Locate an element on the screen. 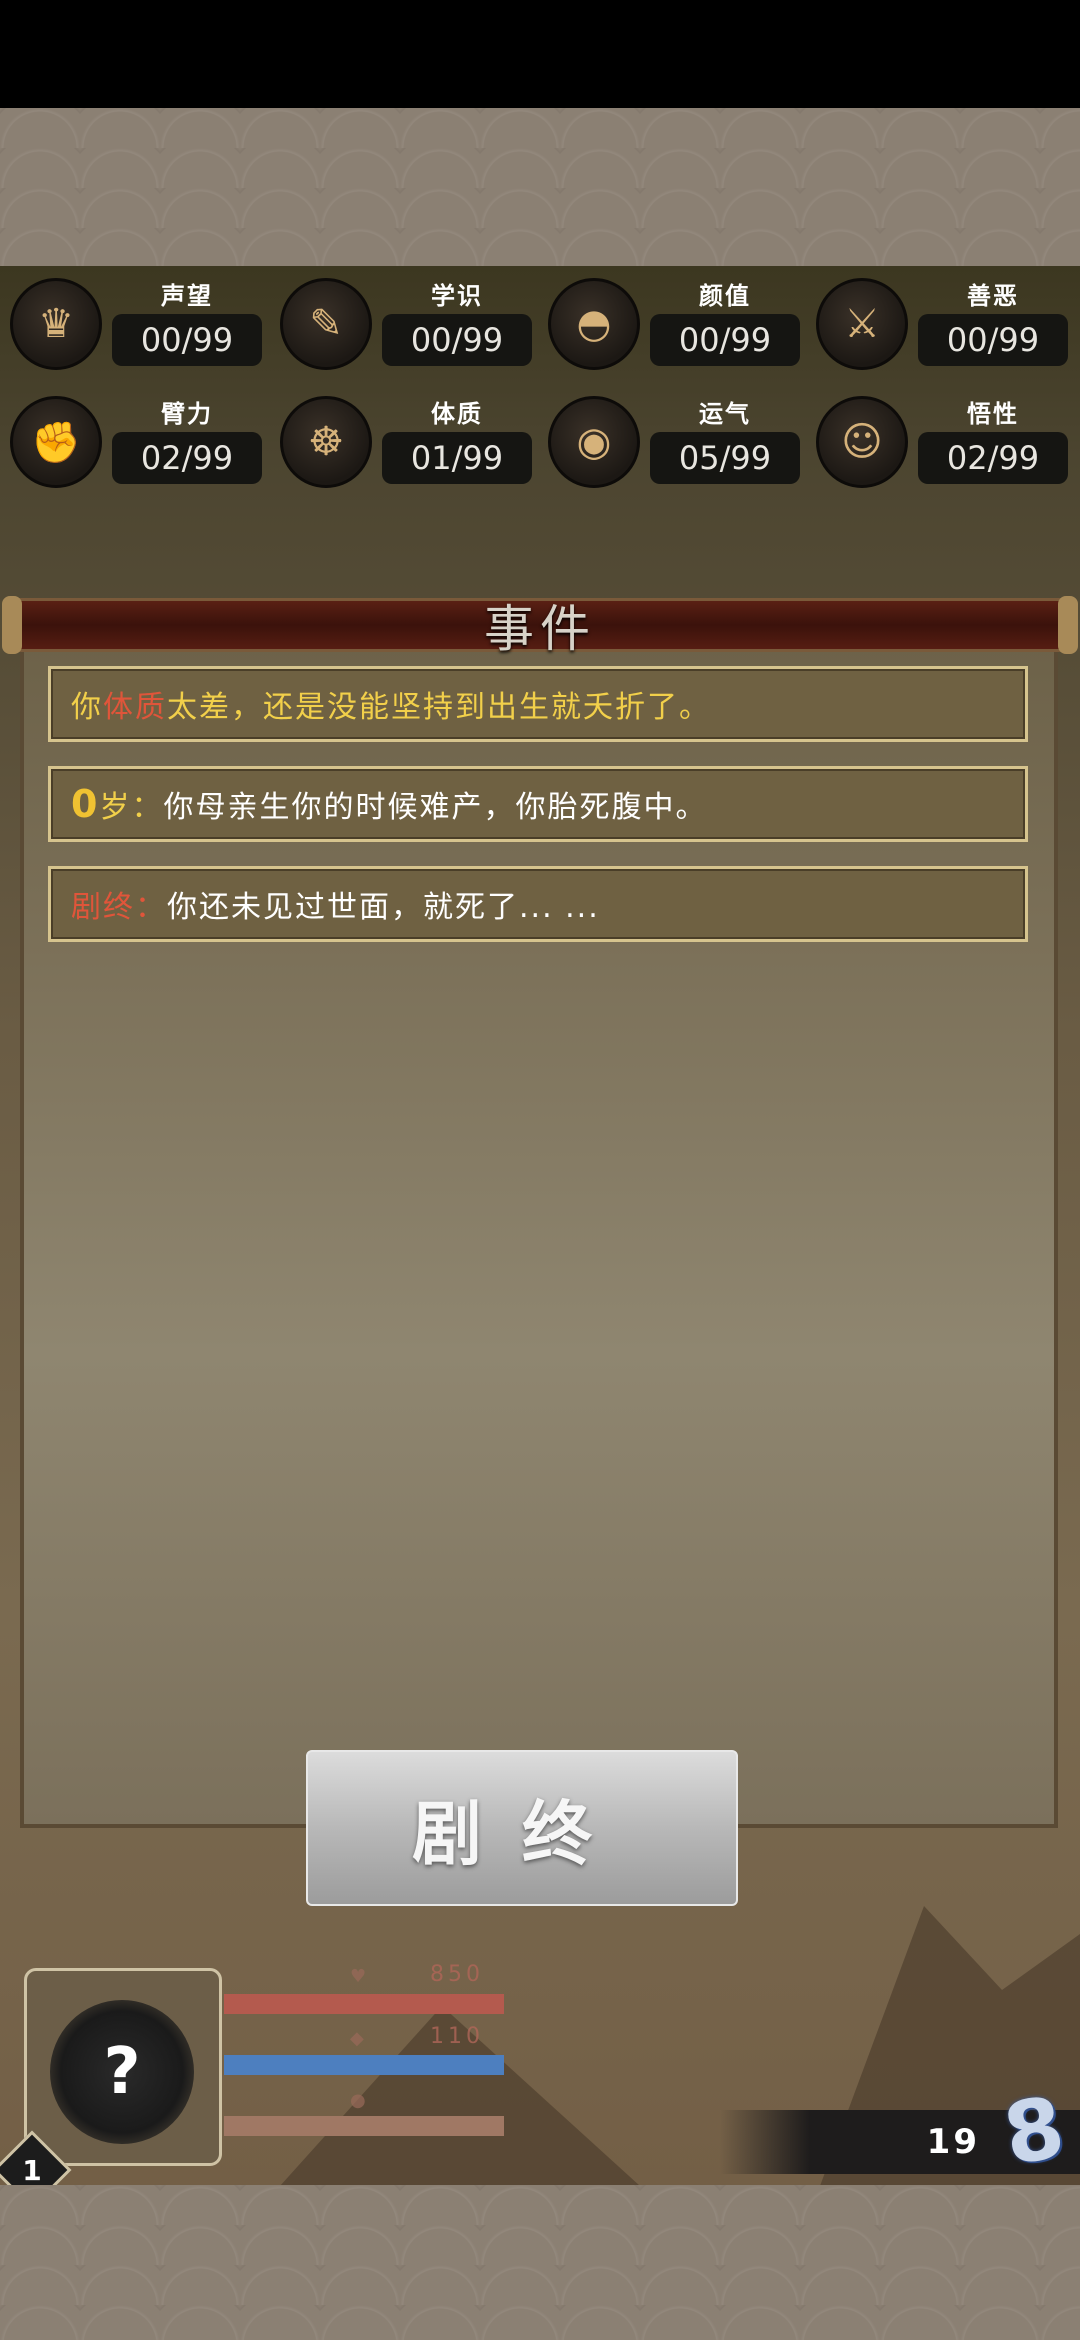  stat-label: 善恶 is located at coordinates (993, 296).